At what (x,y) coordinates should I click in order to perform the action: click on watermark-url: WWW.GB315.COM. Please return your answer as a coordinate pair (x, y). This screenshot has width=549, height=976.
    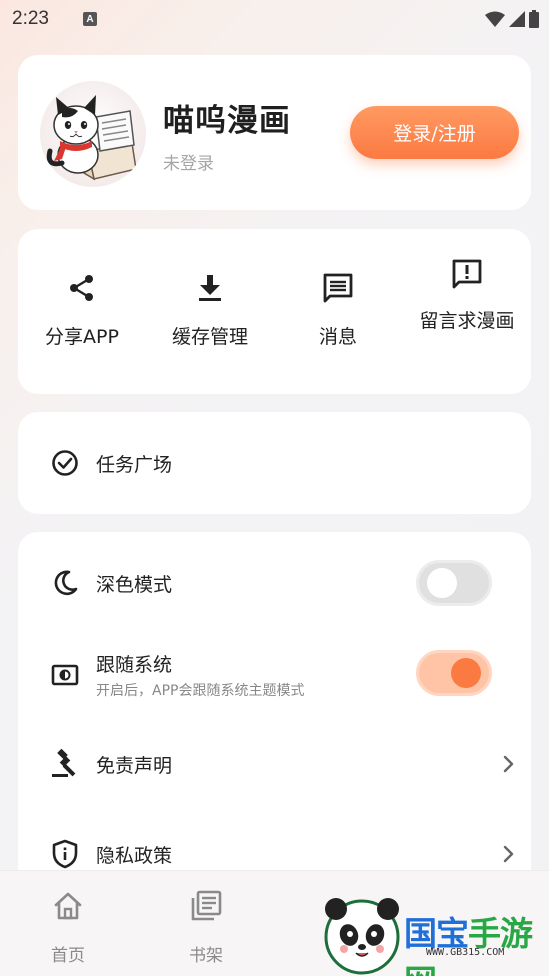
    Looking at the image, I should click on (465, 952).